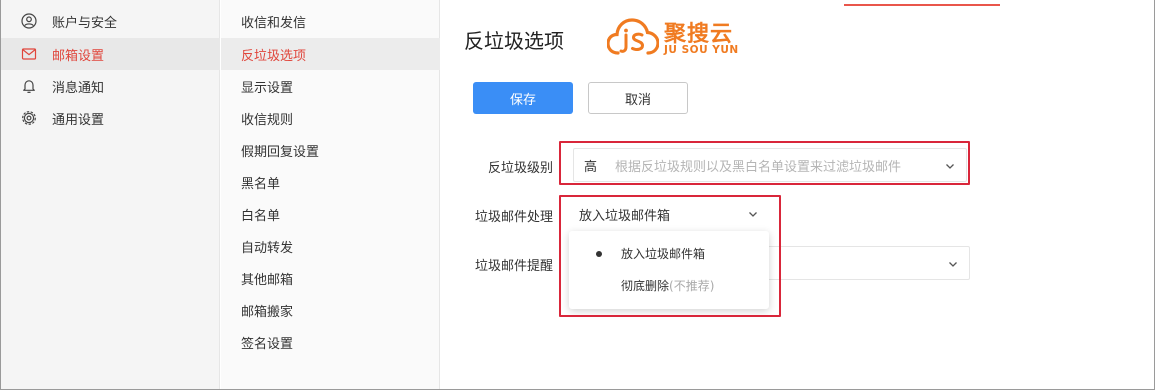 This screenshot has width=1155, height=390. Describe the element at coordinates (513, 217) in the screenshot. I see `spam-handling-label: 垃圾邮件处理` at that location.